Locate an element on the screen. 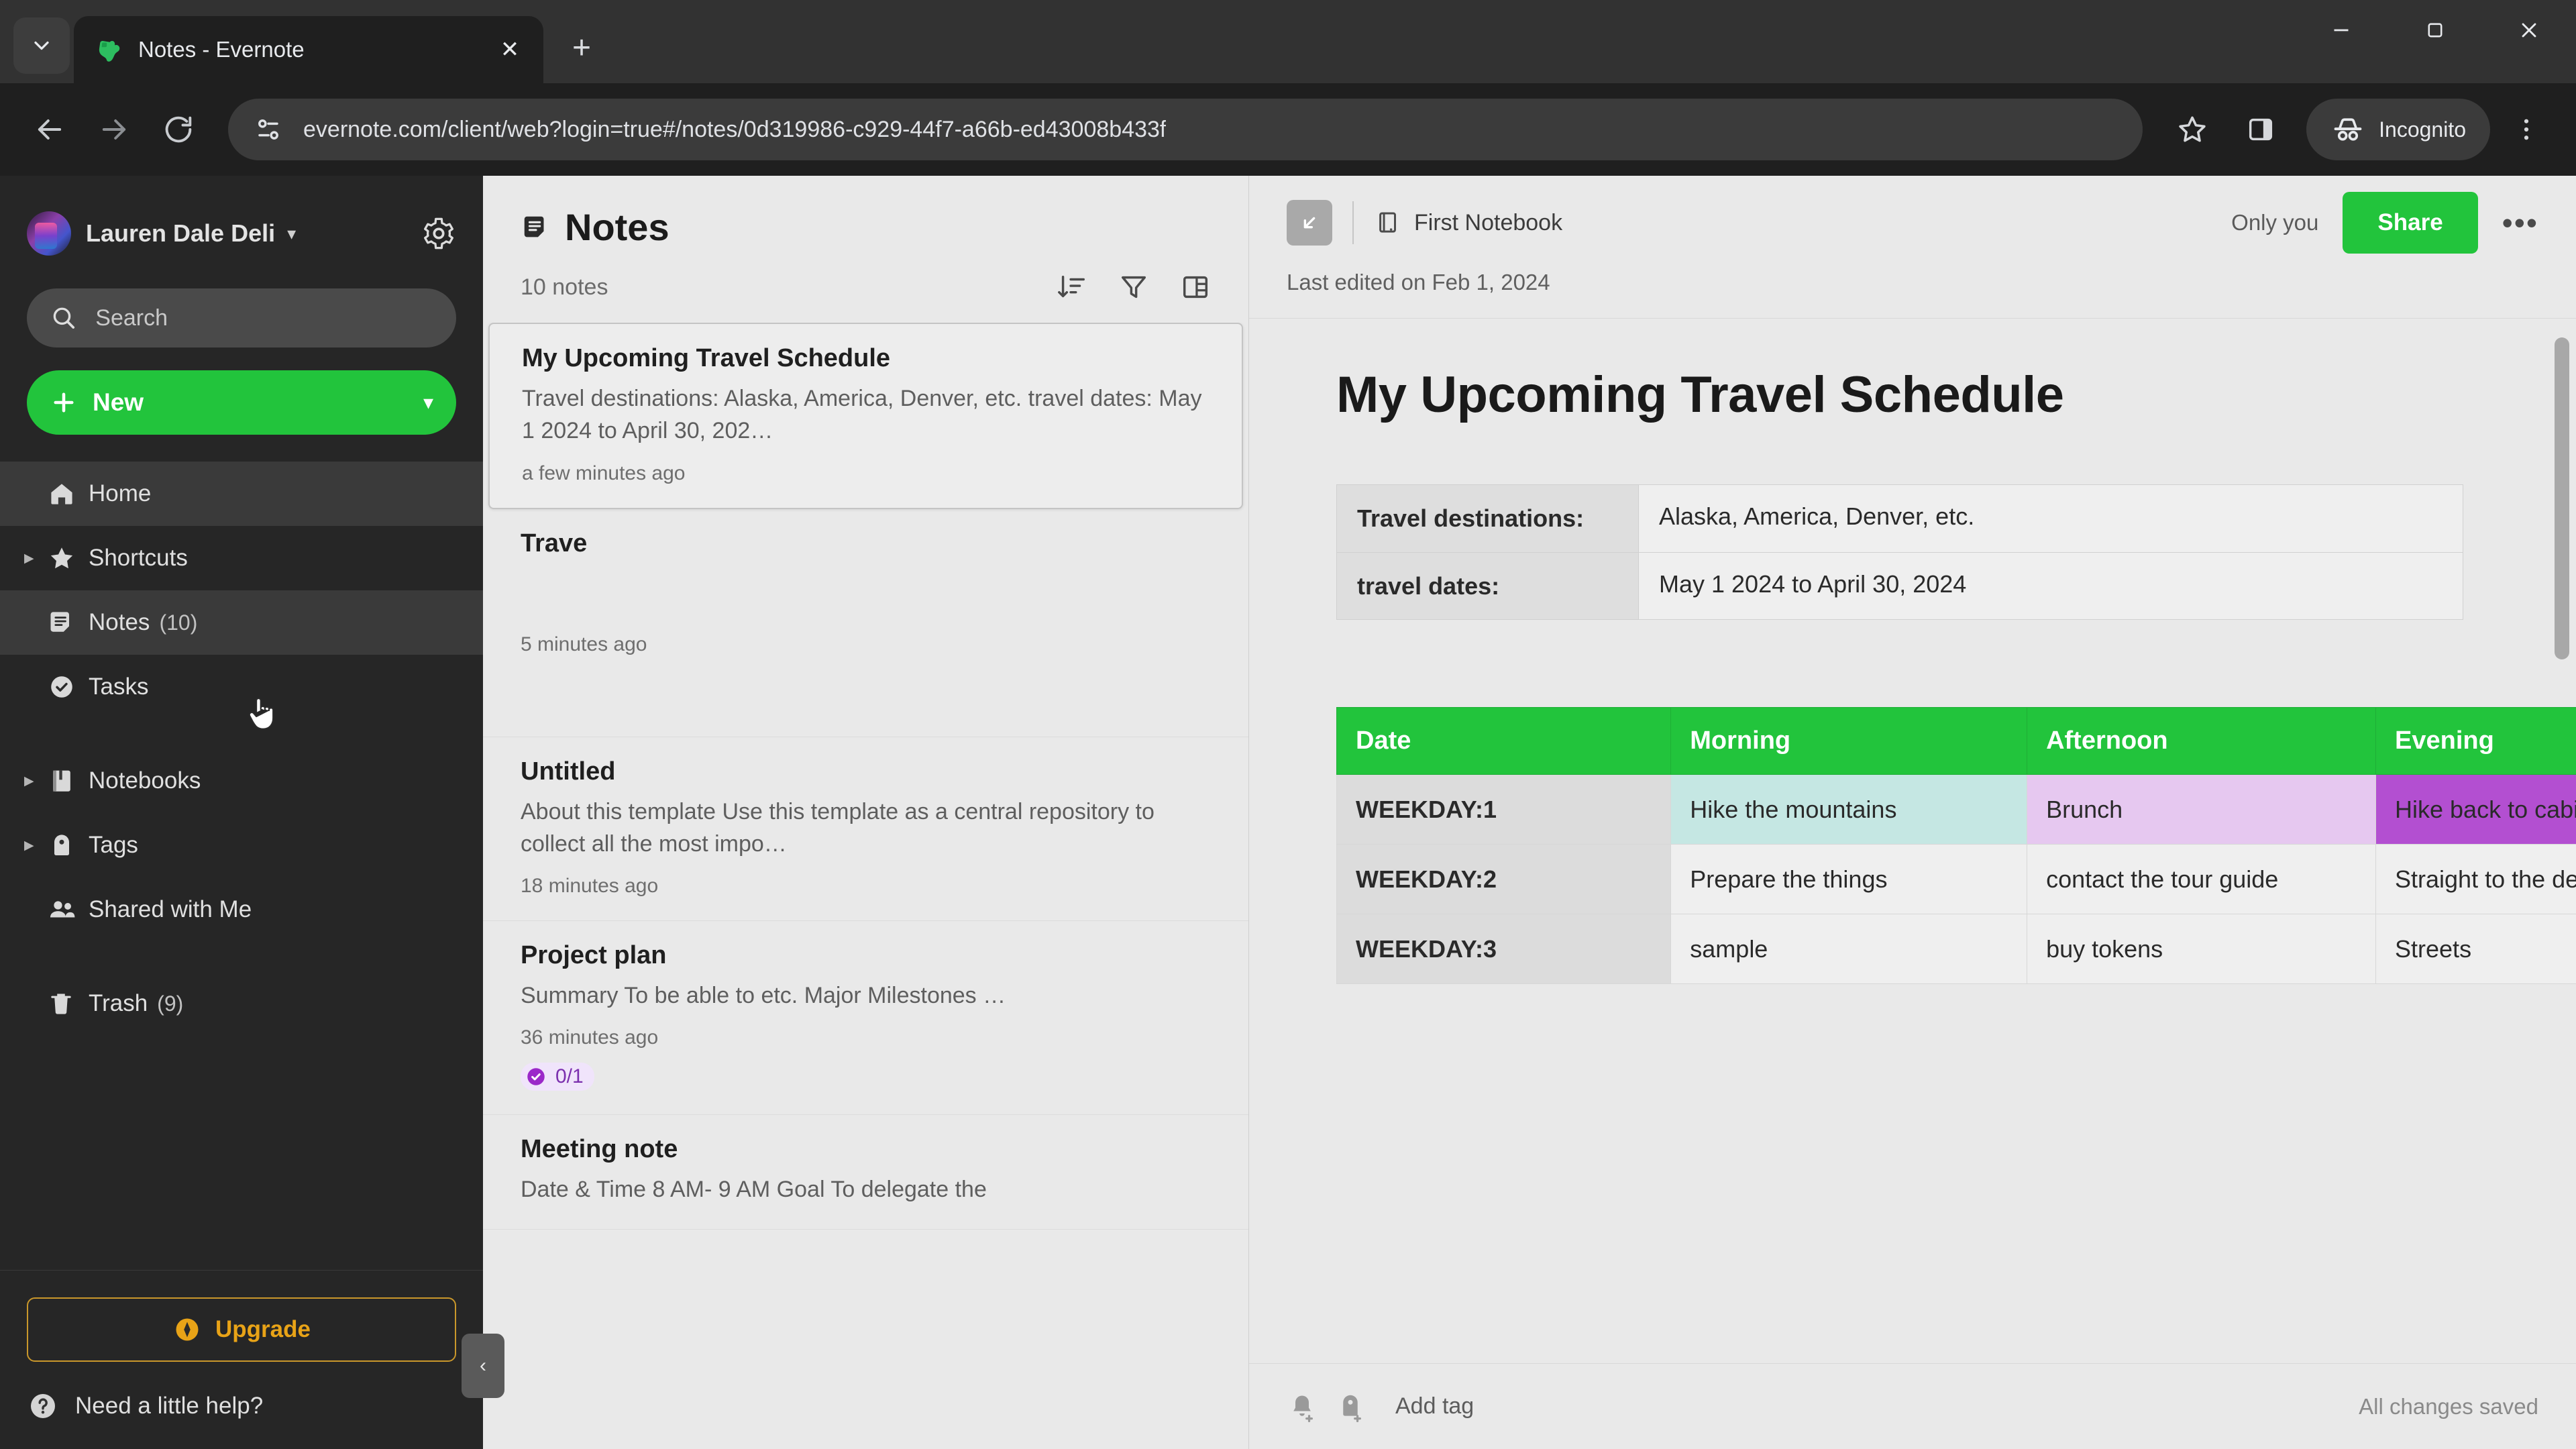  expand-note-button is located at coordinates (1309, 223).